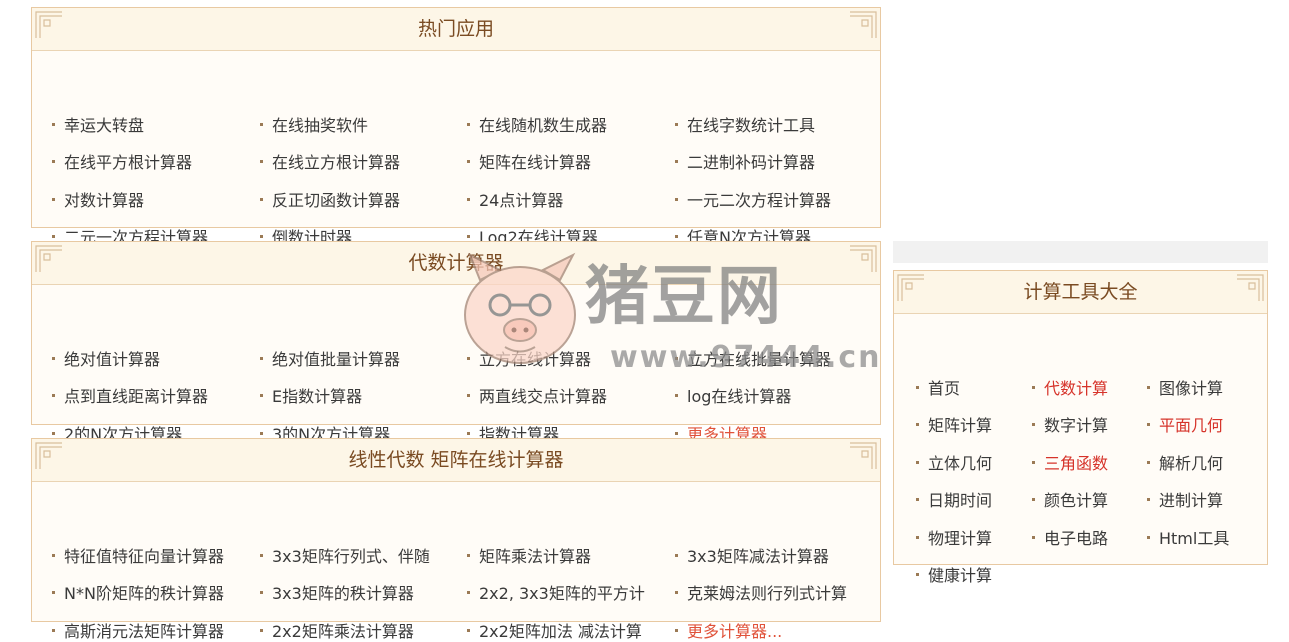 This screenshot has height=642, width=1289. Describe the element at coordinates (1185, 389) in the screenshot. I see `category-graph: 图像计算` at that location.